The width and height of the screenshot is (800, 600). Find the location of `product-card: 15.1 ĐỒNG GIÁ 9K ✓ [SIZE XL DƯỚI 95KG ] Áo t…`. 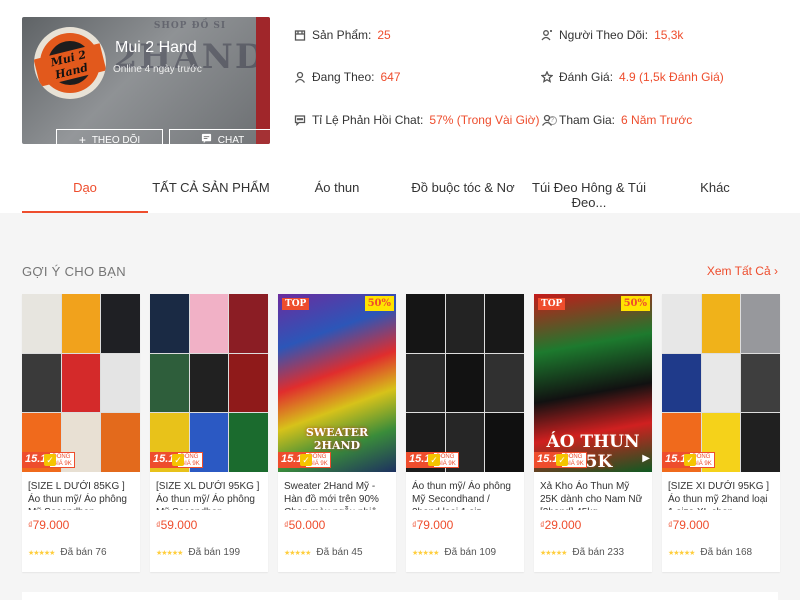

product-card: 15.1 ĐỒNG GIÁ 9K ✓ [SIZE XL DƯỚI 95KG ] Áo t… is located at coordinates (209, 433).